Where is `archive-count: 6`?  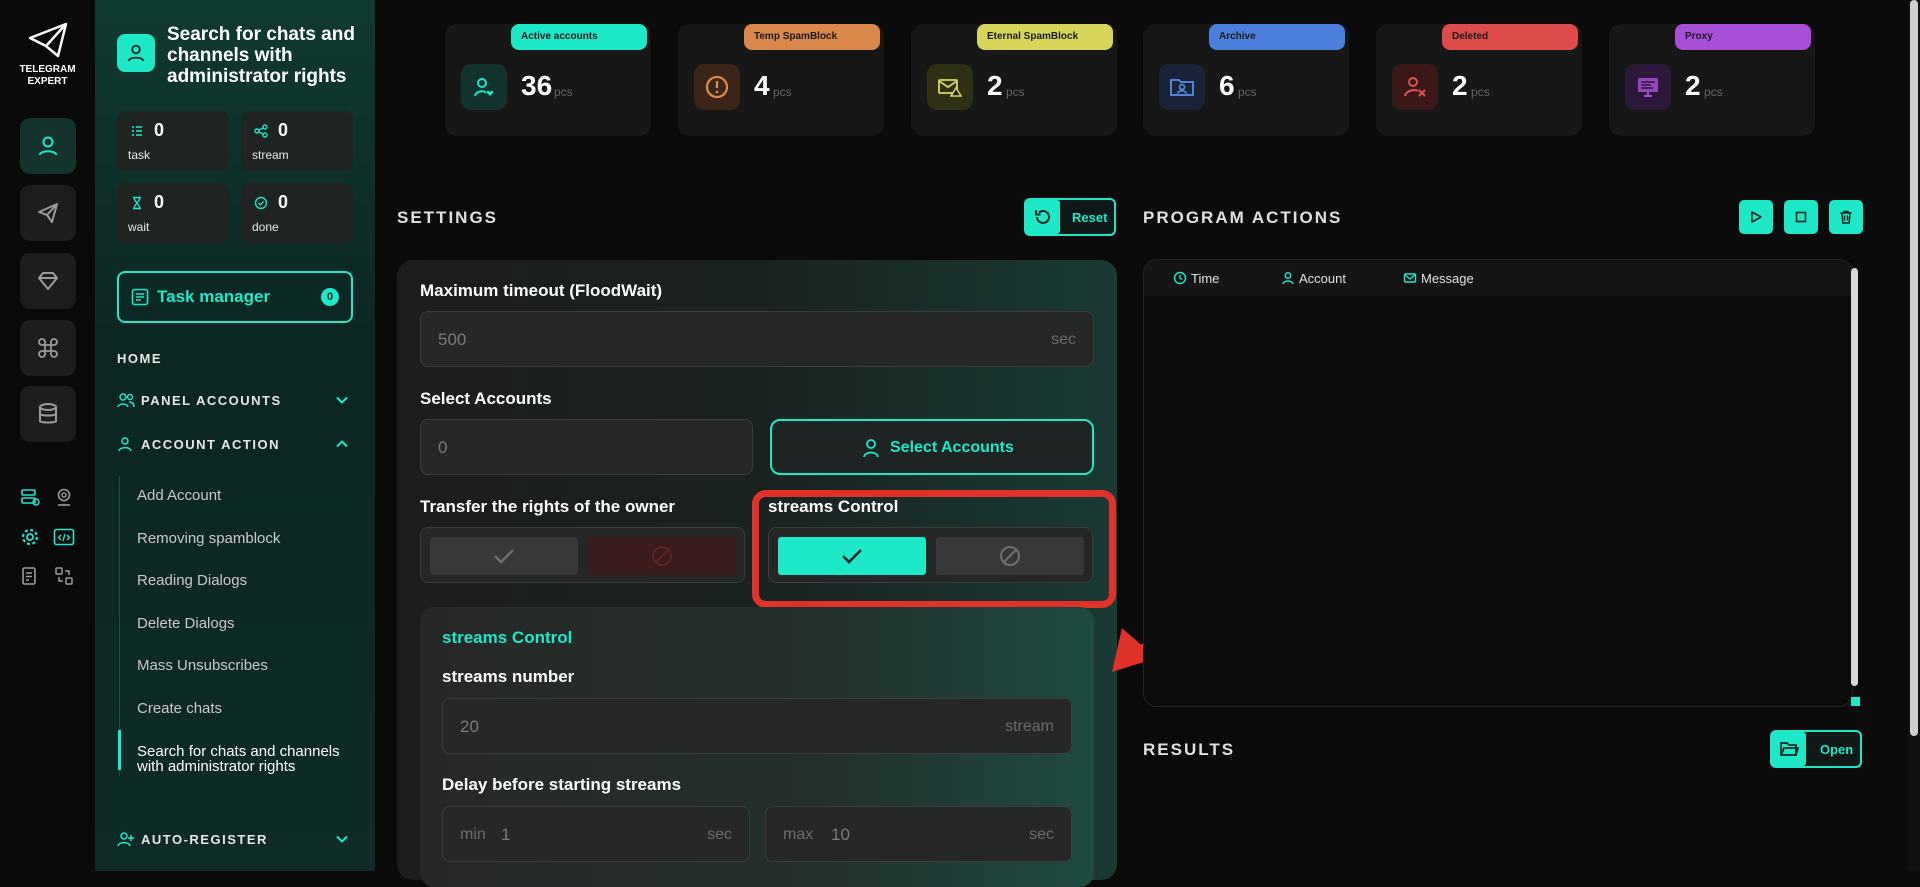 archive-count: 6 is located at coordinates (1227, 85).